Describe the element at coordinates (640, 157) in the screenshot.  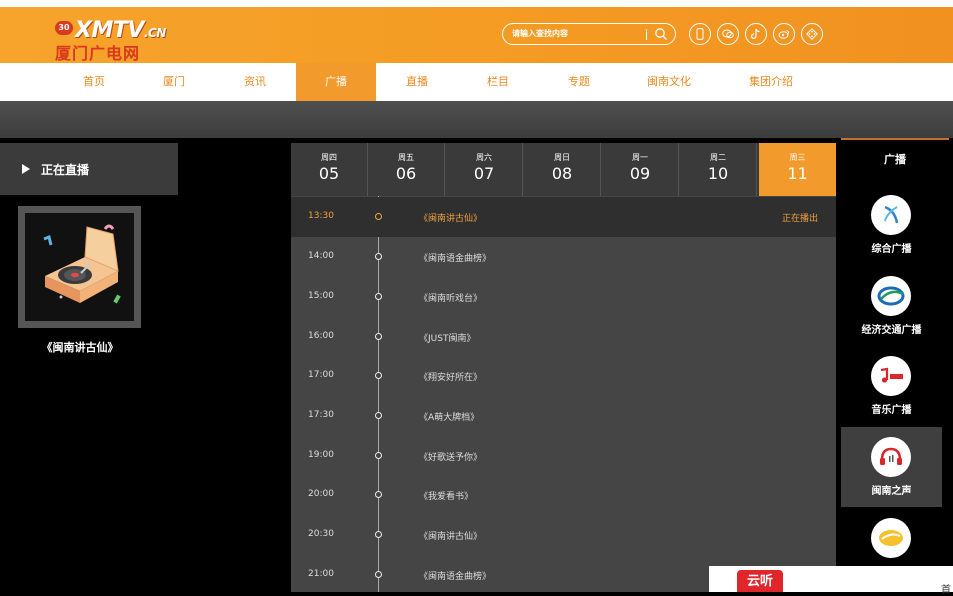
I see `day-weekday: 周一` at that location.